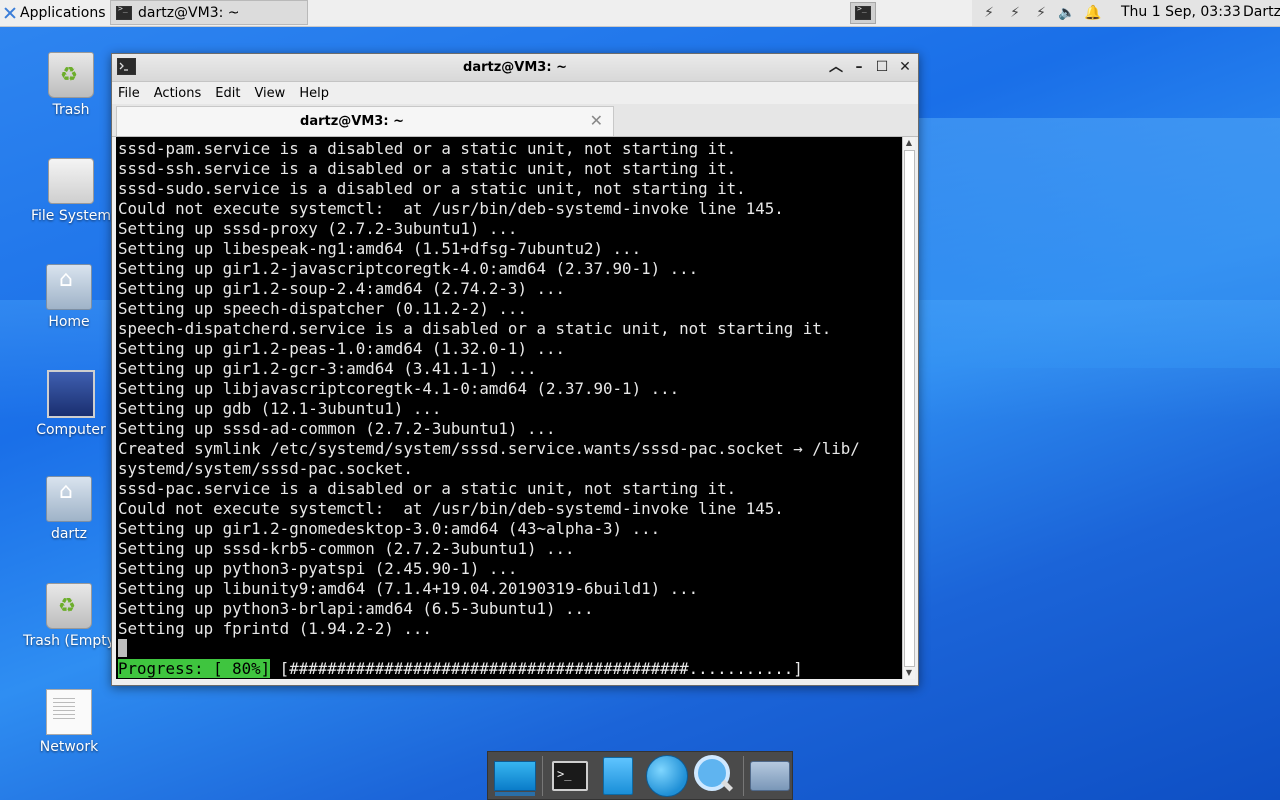 The image size is (1280, 800). What do you see at coordinates (178, 93) in the screenshot?
I see `menu-actions: Actions` at bounding box center [178, 93].